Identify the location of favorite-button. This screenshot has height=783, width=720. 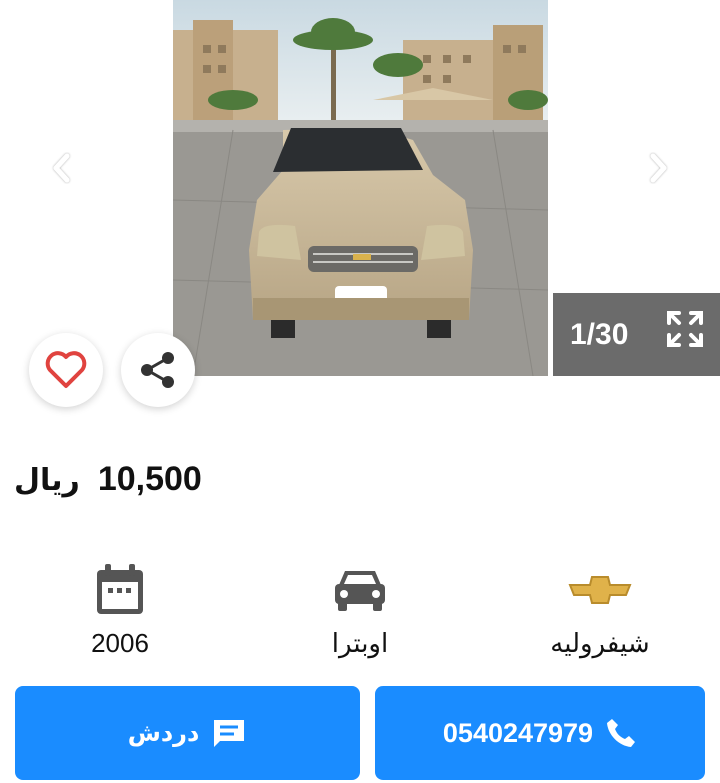
(66, 370).